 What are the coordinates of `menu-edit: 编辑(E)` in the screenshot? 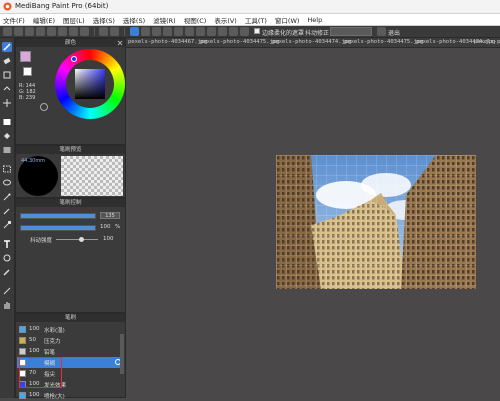 It's located at (44, 20).